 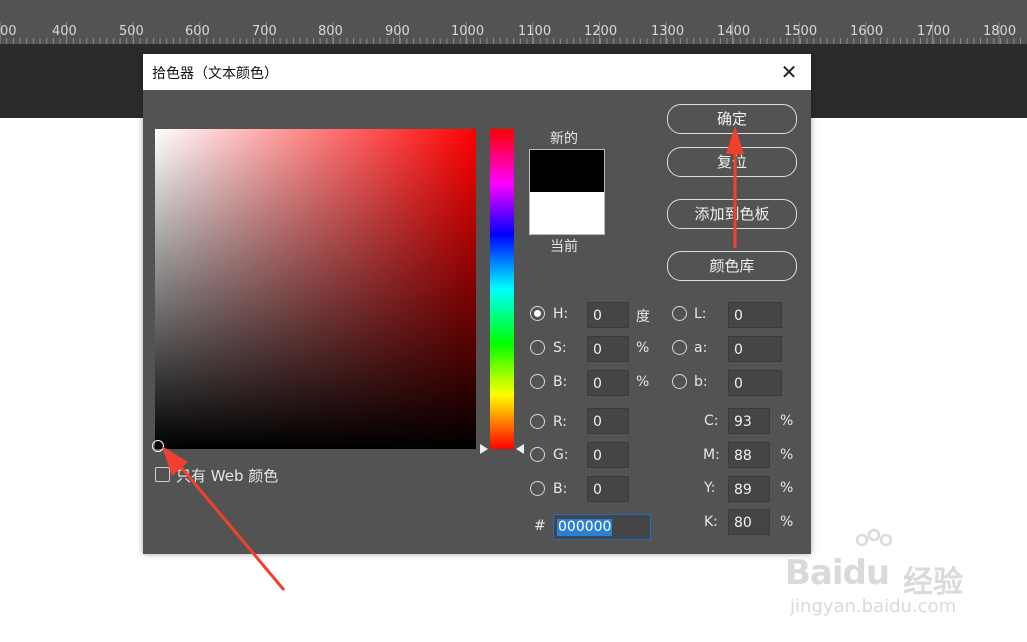 What do you see at coordinates (874, 537) in the screenshot?
I see `paw-icon` at bounding box center [874, 537].